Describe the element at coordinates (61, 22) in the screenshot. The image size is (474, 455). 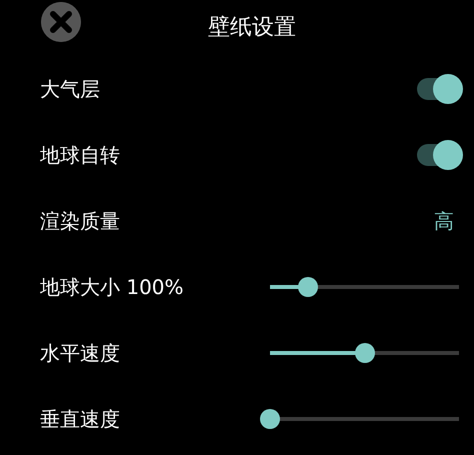
I see `close-icon` at that location.